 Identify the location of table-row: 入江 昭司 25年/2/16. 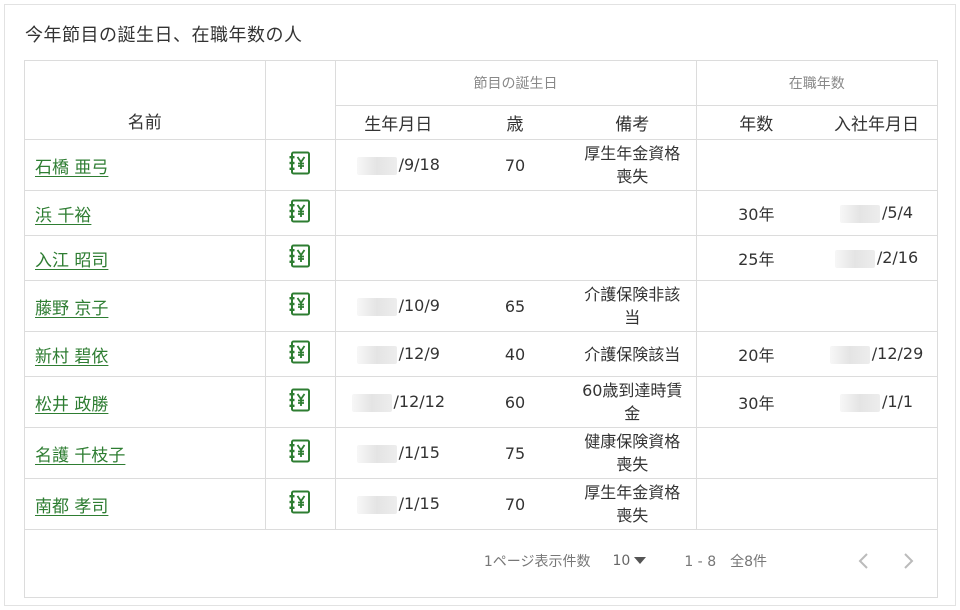
(481, 258).